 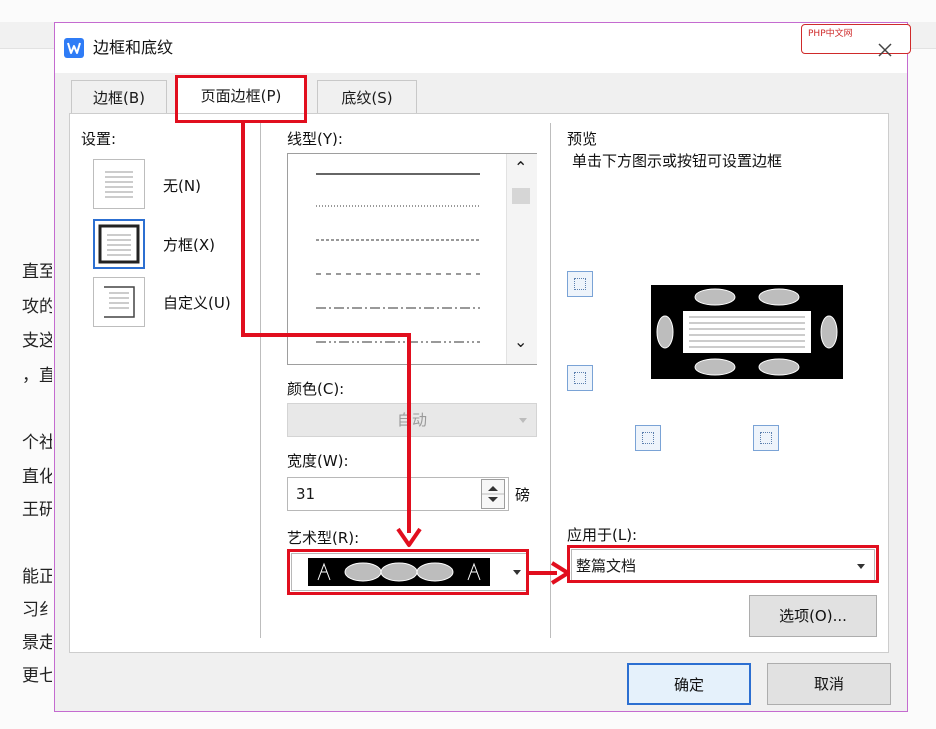 What do you see at coordinates (560, 573) in the screenshot?
I see `arrow-right-icon` at bounding box center [560, 573].